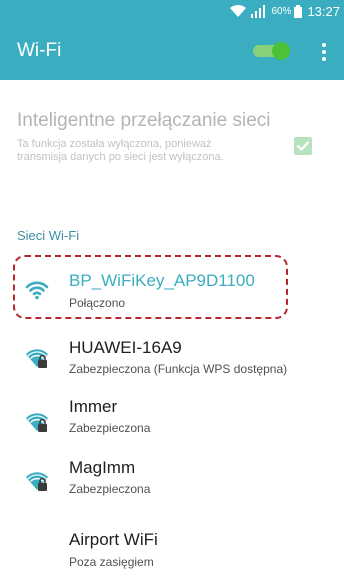 The height and width of the screenshot is (587, 344). What do you see at coordinates (178, 369) in the screenshot?
I see `network-status: Zabezpieczona (Funkcja WPS dostępna)` at bounding box center [178, 369].